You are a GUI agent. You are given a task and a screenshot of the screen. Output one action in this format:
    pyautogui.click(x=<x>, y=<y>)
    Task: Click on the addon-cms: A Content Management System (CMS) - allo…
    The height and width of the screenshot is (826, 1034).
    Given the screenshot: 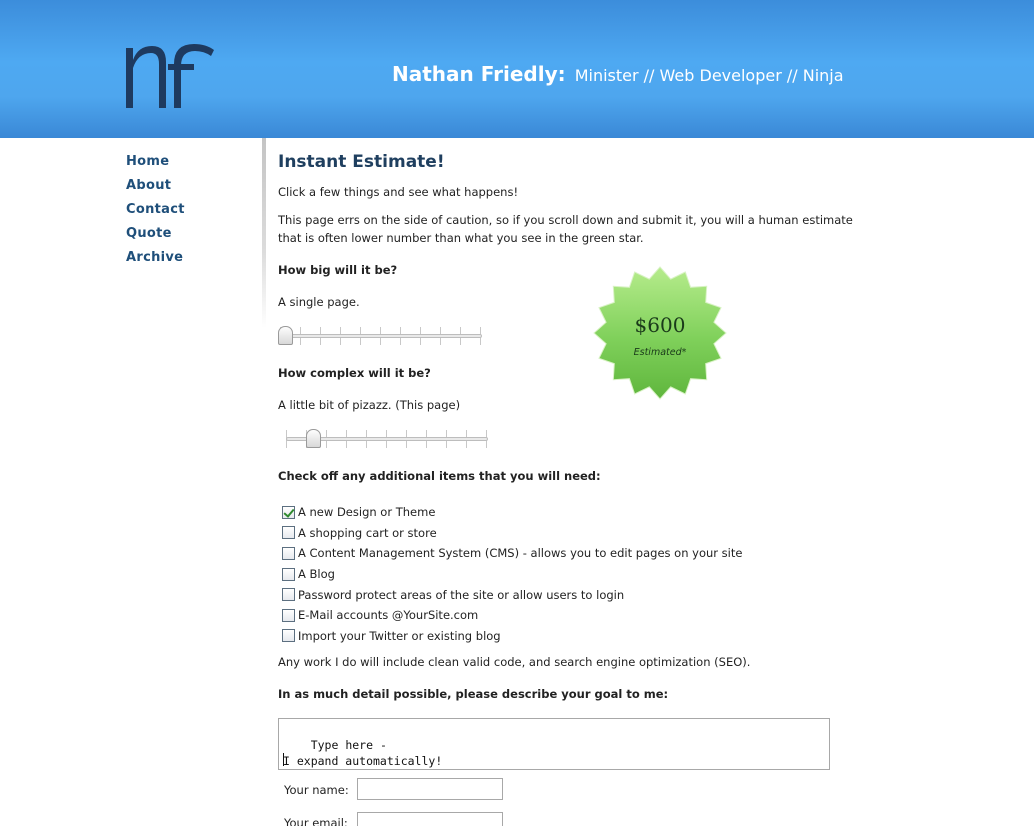 What is the action you would take?
    pyautogui.click(x=512, y=553)
    